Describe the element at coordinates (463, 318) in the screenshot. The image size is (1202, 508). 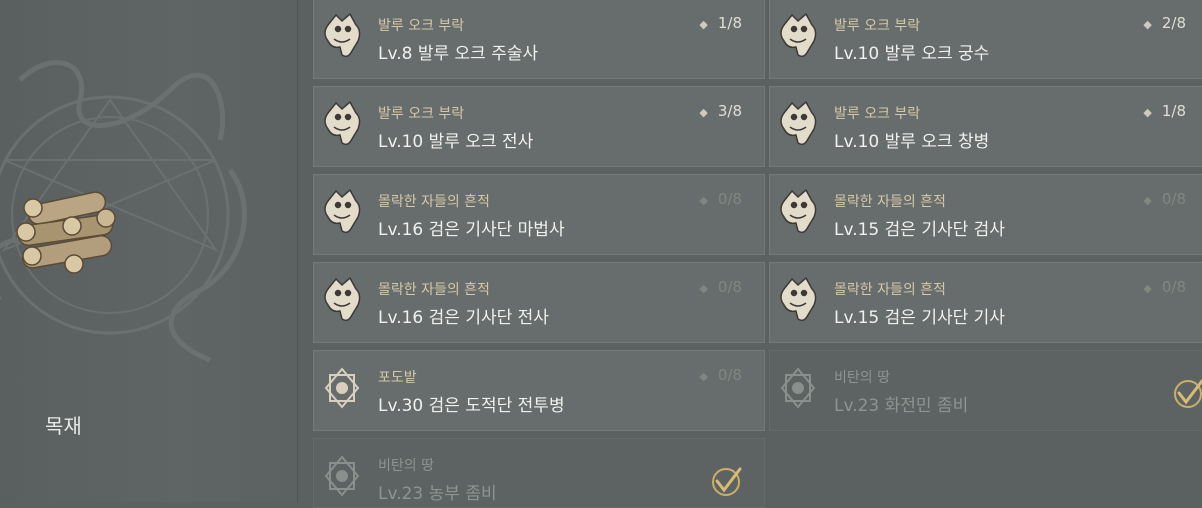
I see `quest-title: Lv.16 검은 기사단 전사` at that location.